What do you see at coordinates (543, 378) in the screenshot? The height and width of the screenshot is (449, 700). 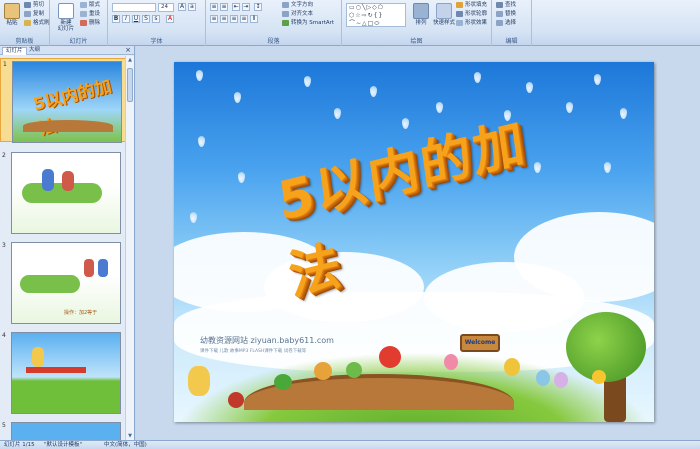 I see `rabbit-character` at bounding box center [543, 378].